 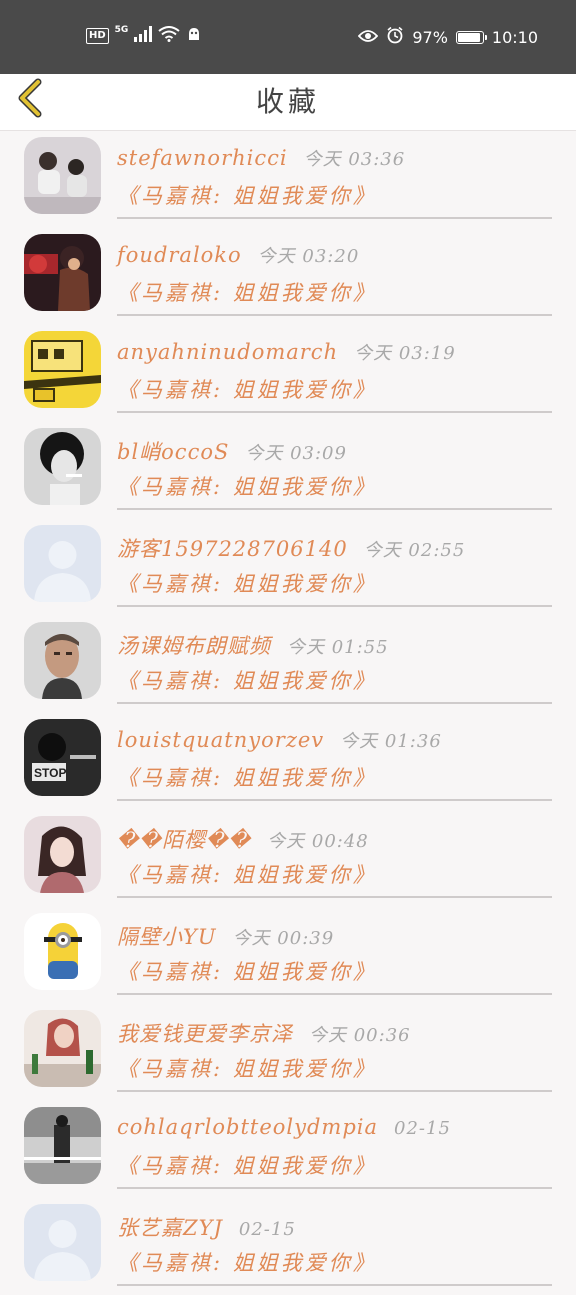 I want to click on username: 张艺嘉ZYJ, so click(x=170, y=1228).